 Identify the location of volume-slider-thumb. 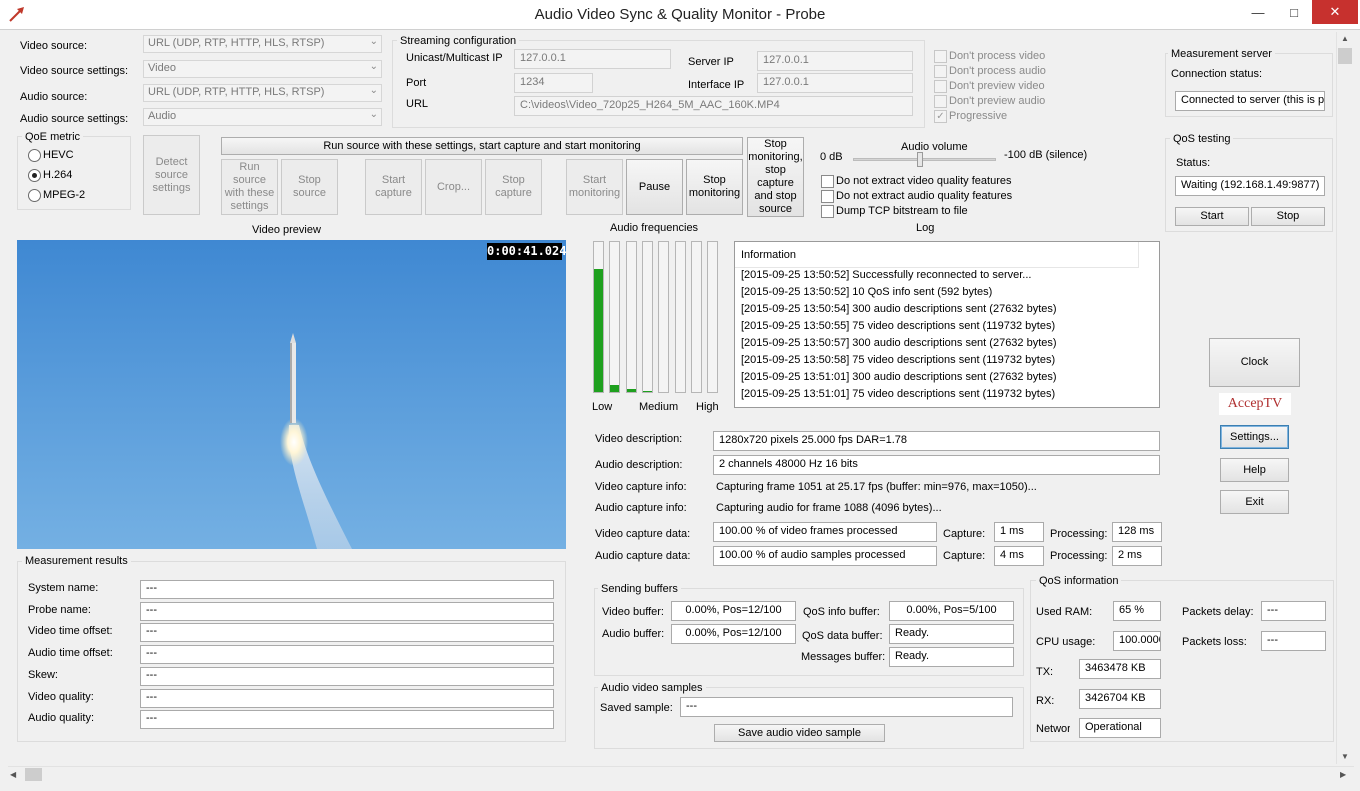
(920, 159).